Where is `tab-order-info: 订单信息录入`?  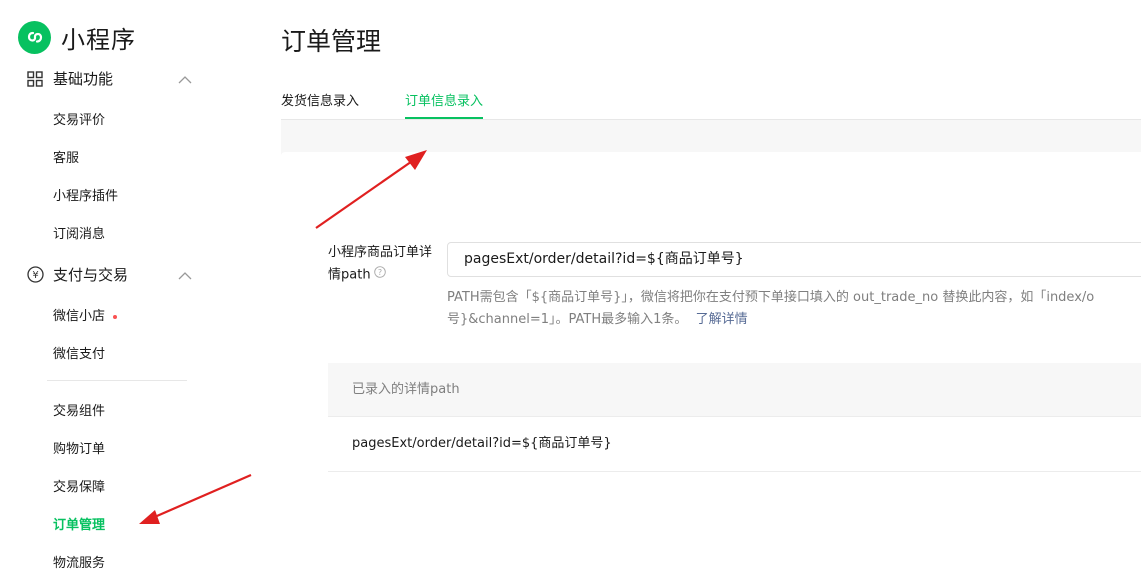
tab-order-info: 订单信息录入 is located at coordinates (444, 104).